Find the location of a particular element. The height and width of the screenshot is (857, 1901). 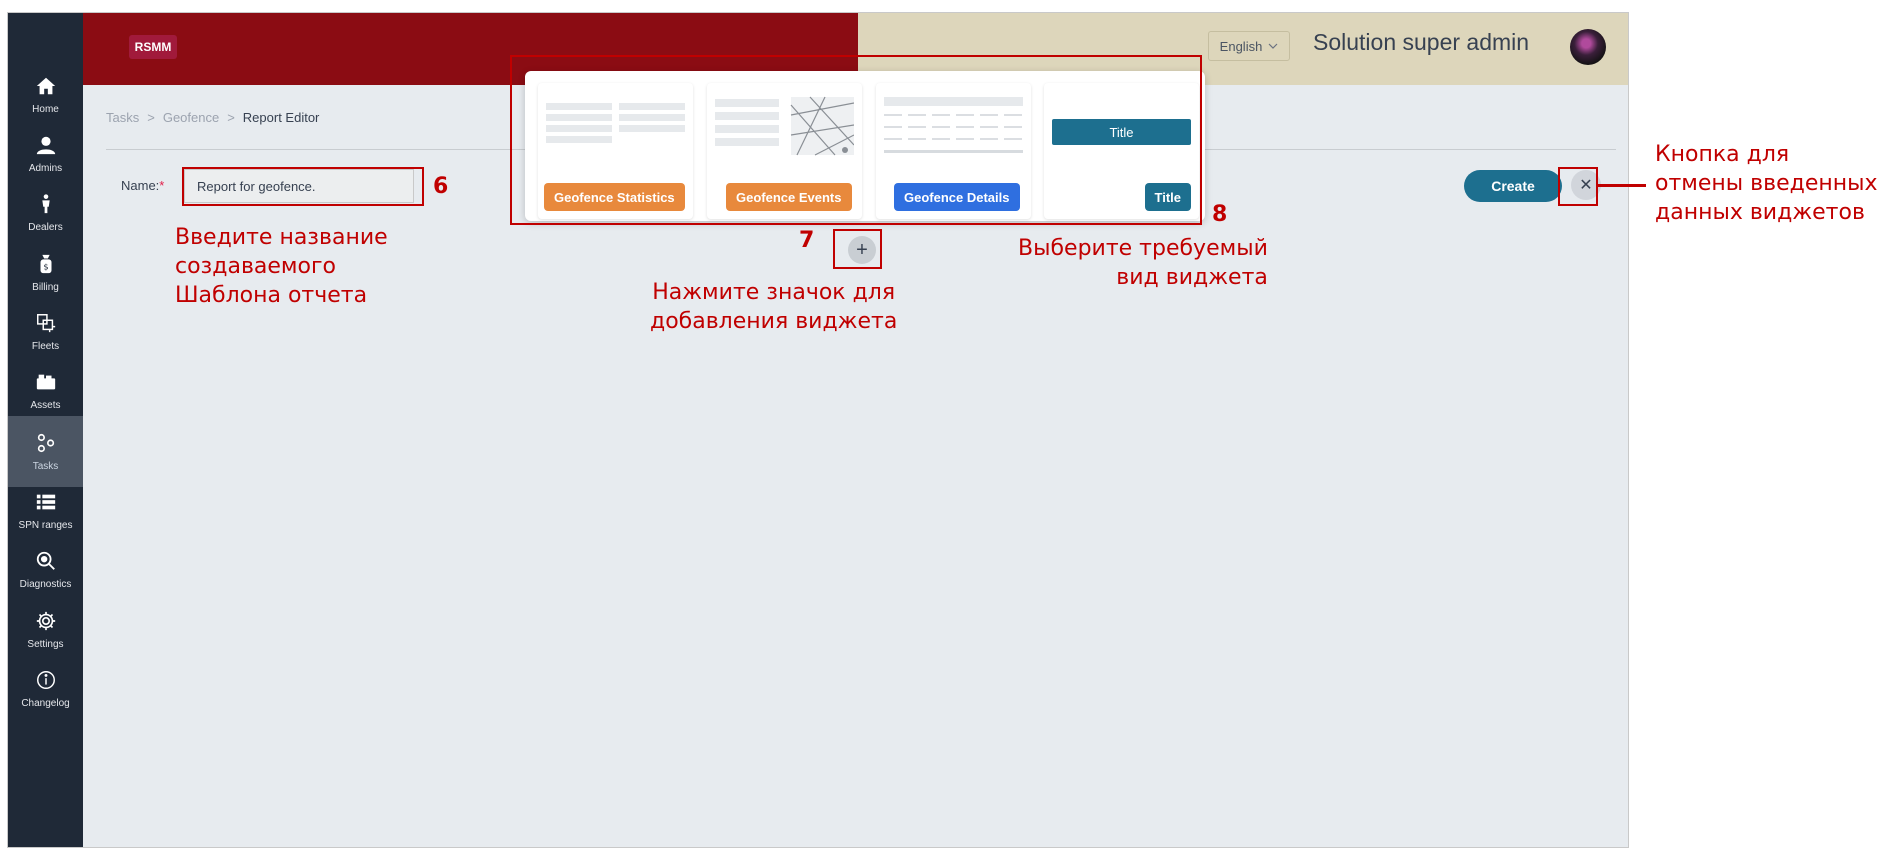

annotation-line: Выберите требуемый is located at coordinates (1143, 248).